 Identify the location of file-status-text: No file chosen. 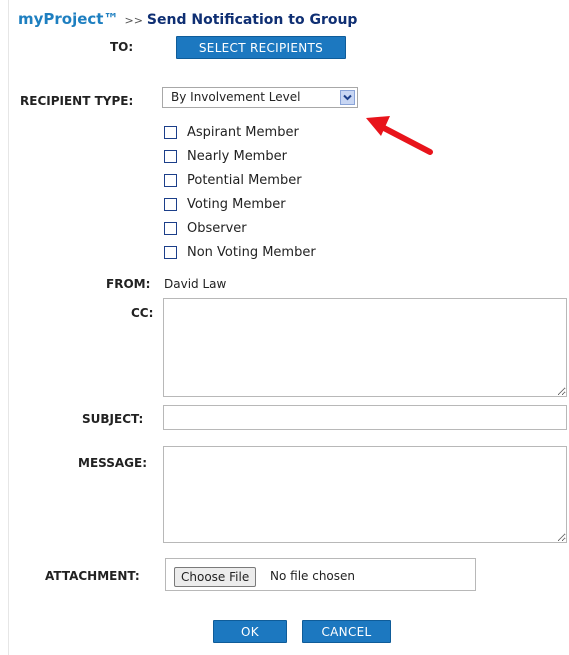
(313, 576).